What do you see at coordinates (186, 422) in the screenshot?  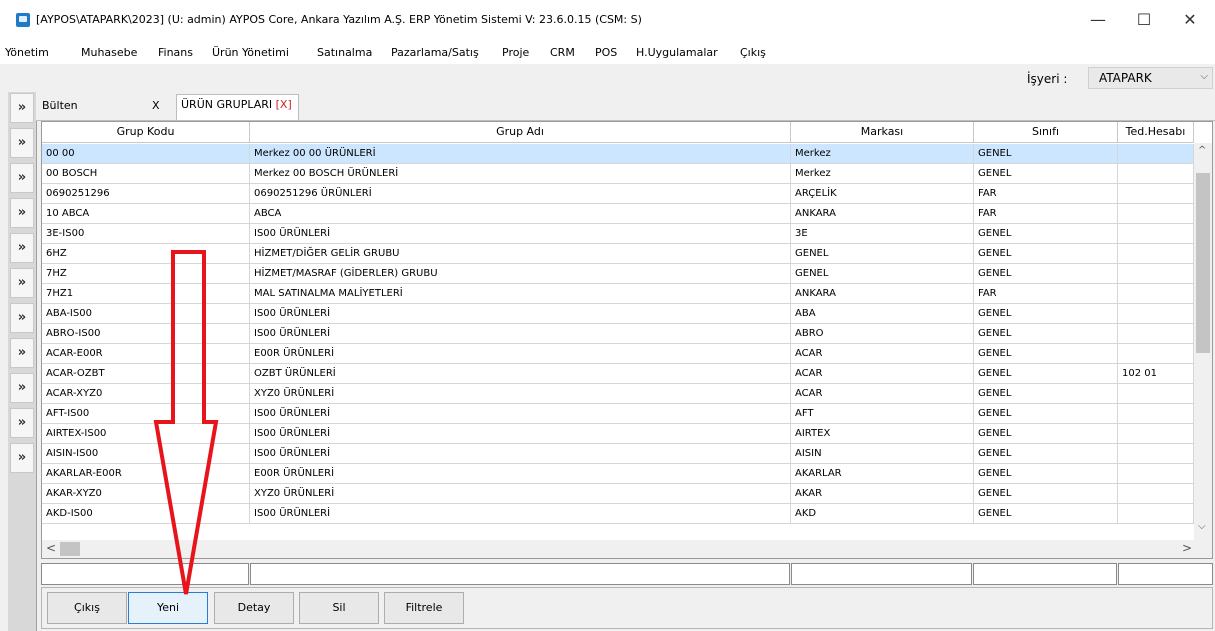 I see `annotation-arrow` at bounding box center [186, 422].